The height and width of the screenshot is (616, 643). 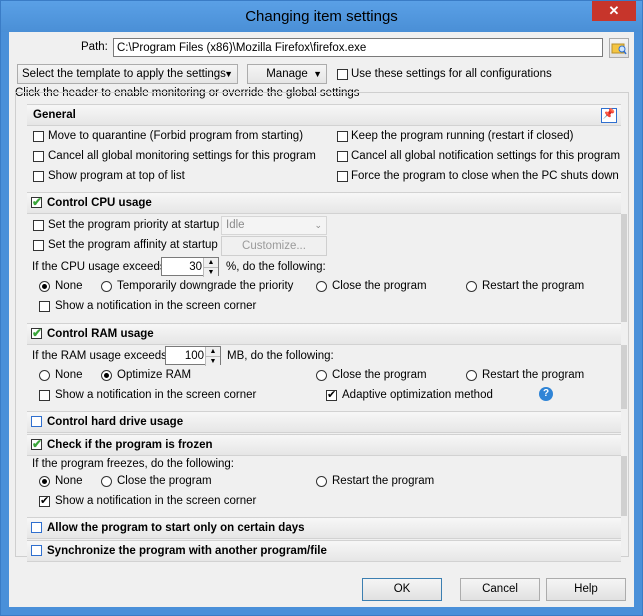 What do you see at coordinates (36, 421) in the screenshot?
I see `hdd-enable-checkbox` at bounding box center [36, 421].